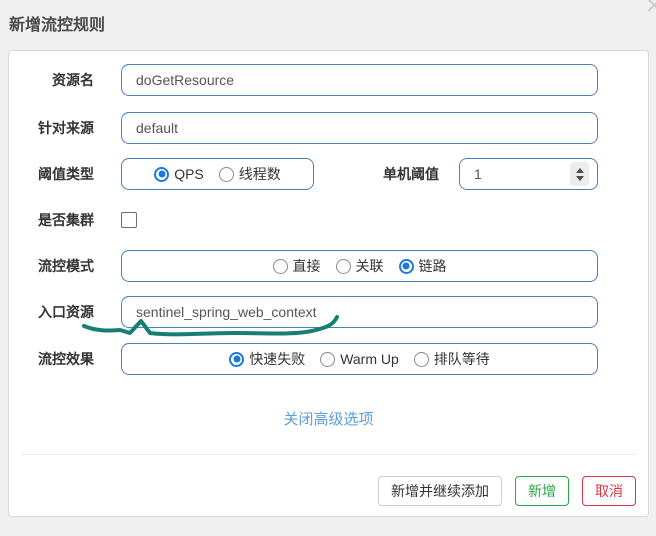 This screenshot has width=656, height=536. What do you see at coordinates (328, 174) in the screenshot?
I see `row-grade-threshold: 阈值类型 QPS 线程数 单机阈值` at bounding box center [328, 174].